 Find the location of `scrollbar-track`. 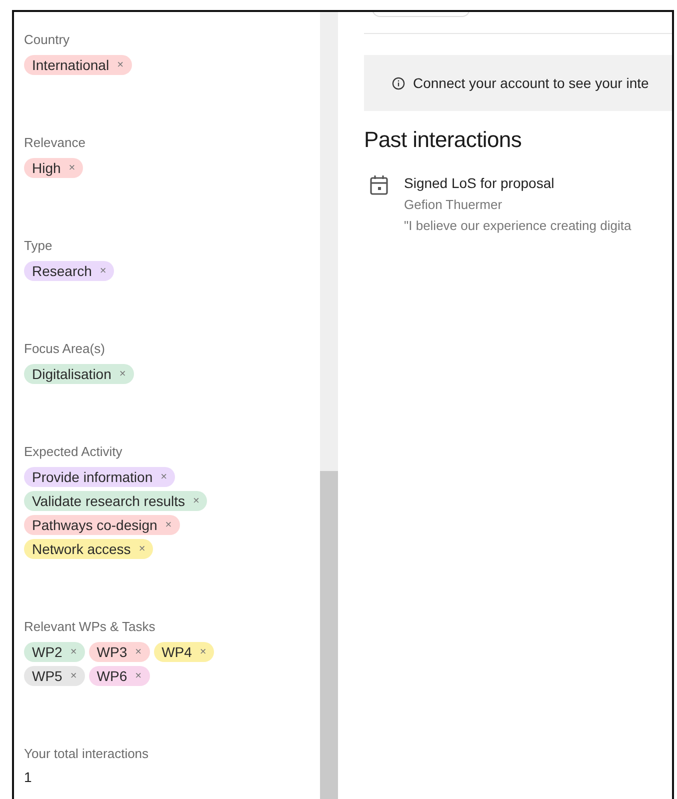

scrollbar-track is located at coordinates (329, 405).